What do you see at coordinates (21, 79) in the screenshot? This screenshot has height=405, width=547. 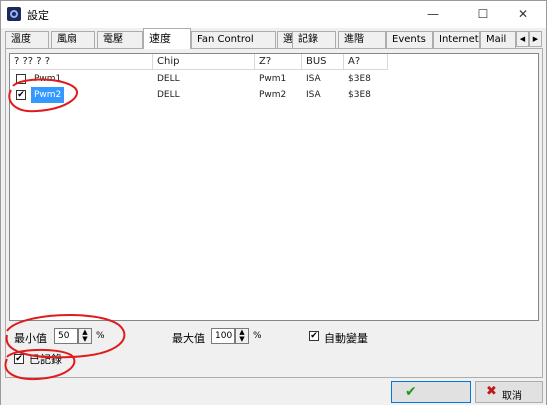 I see `row-checkbox` at bounding box center [21, 79].